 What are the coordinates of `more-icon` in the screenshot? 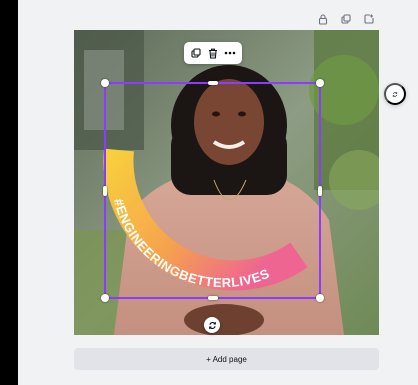 It's located at (230, 53).